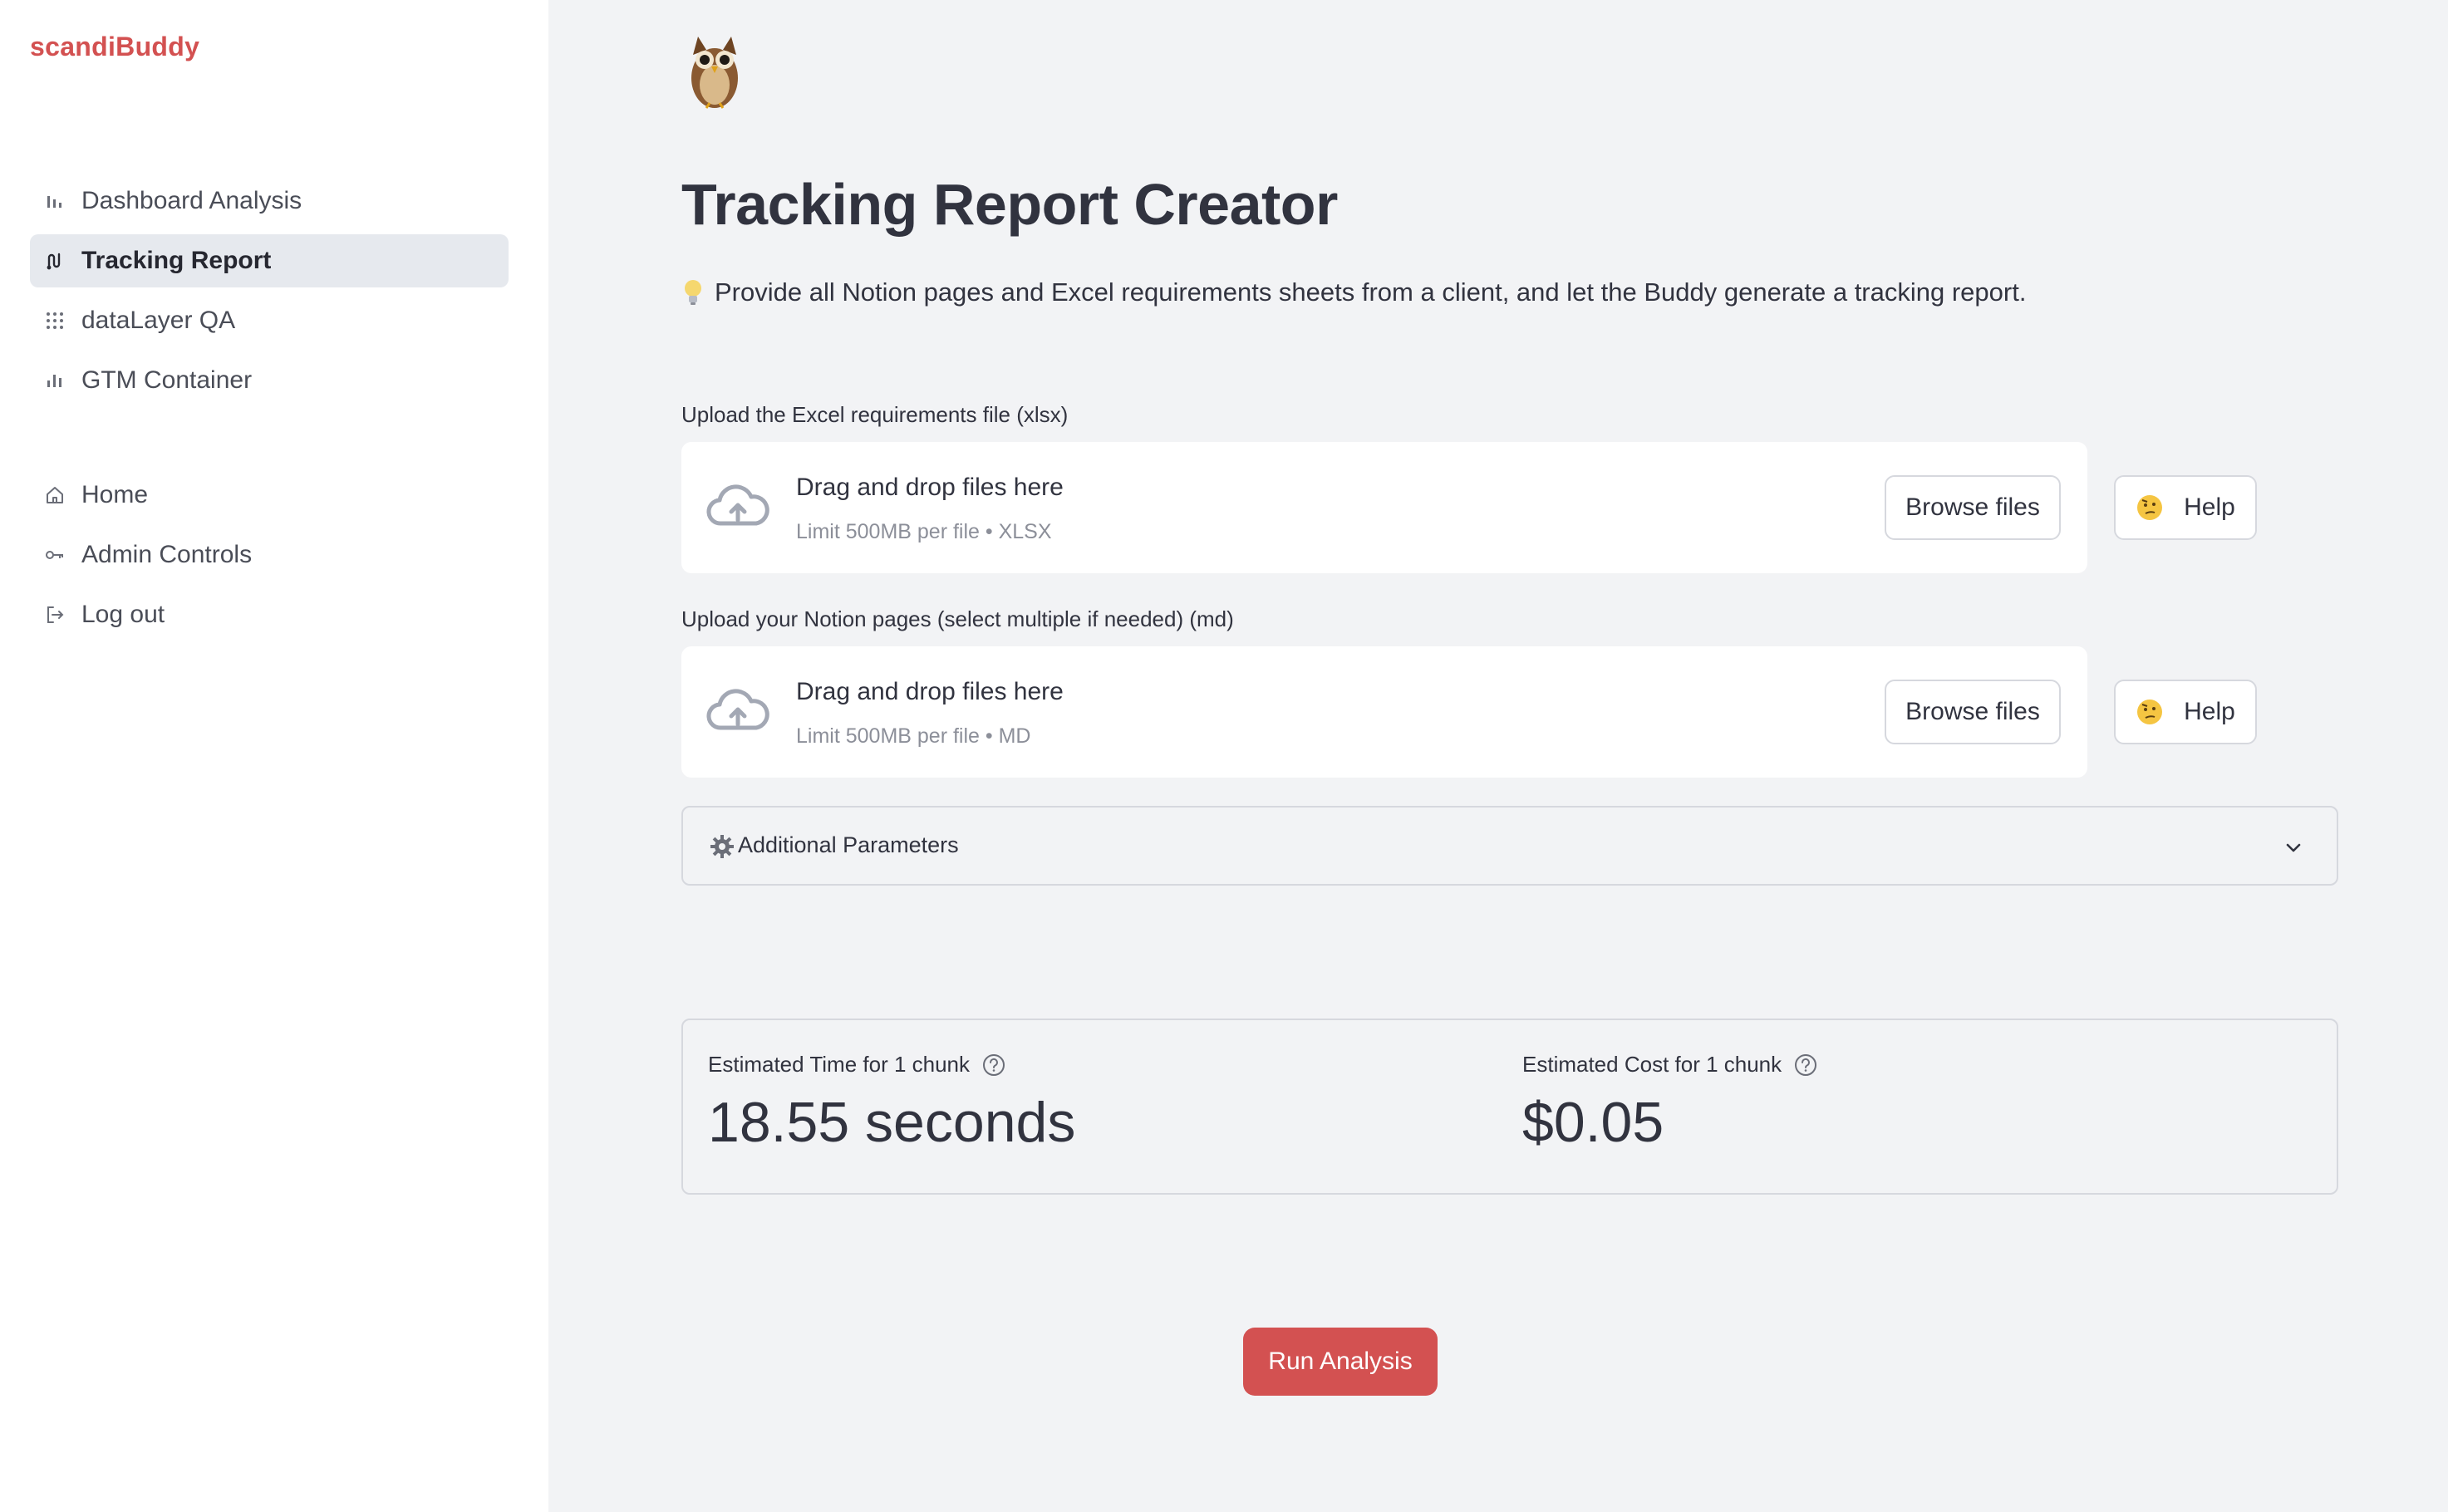 The width and height of the screenshot is (2448, 1512). I want to click on cost-metric-label-text: Estimated Cost for 1 chunk, so click(1652, 1064).